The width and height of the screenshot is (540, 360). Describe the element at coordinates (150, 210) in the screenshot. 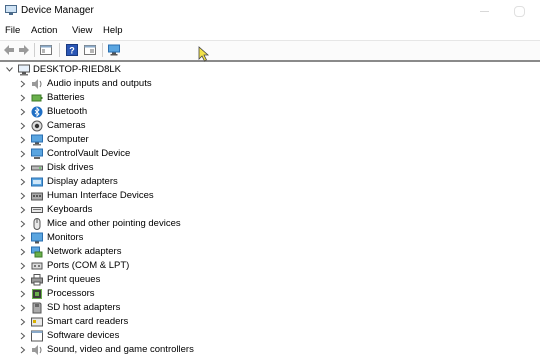

I see `tree-item: Keyboards` at that location.